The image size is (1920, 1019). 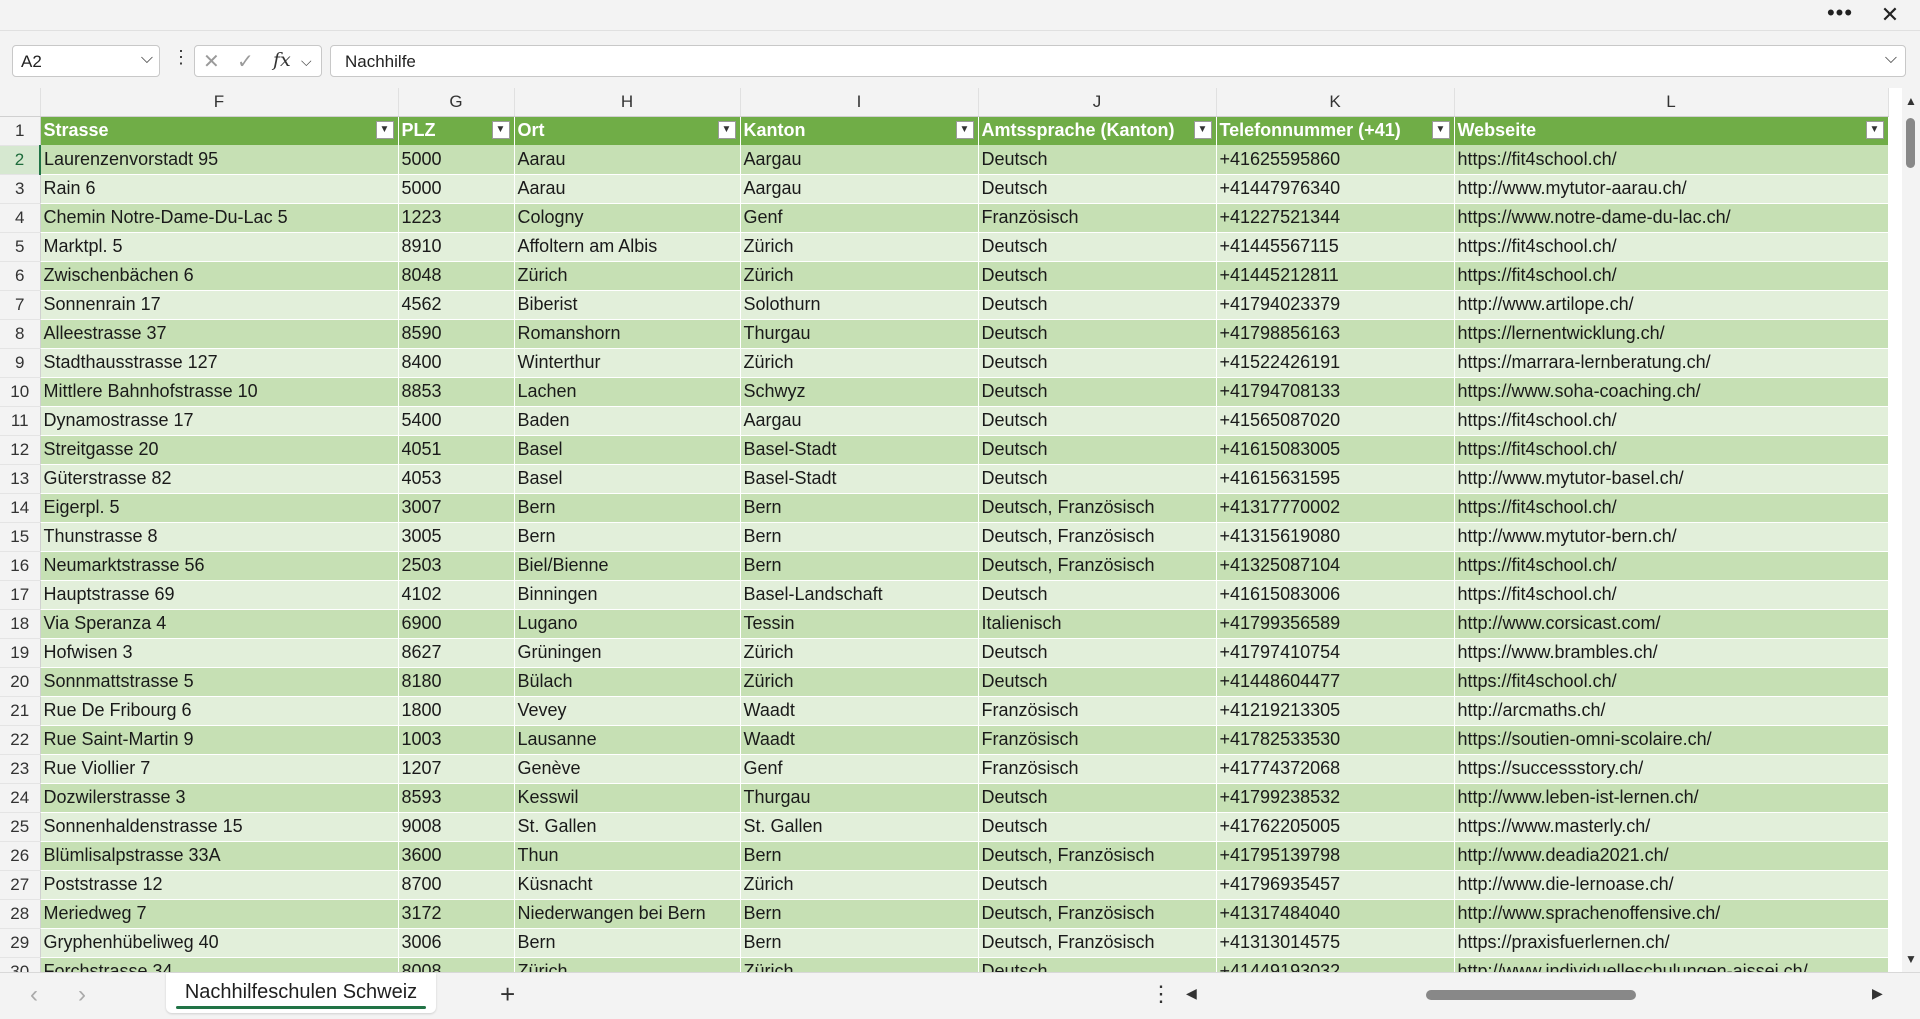 What do you see at coordinates (456, 711) in the screenshot?
I see `table-cell: 1800` at bounding box center [456, 711].